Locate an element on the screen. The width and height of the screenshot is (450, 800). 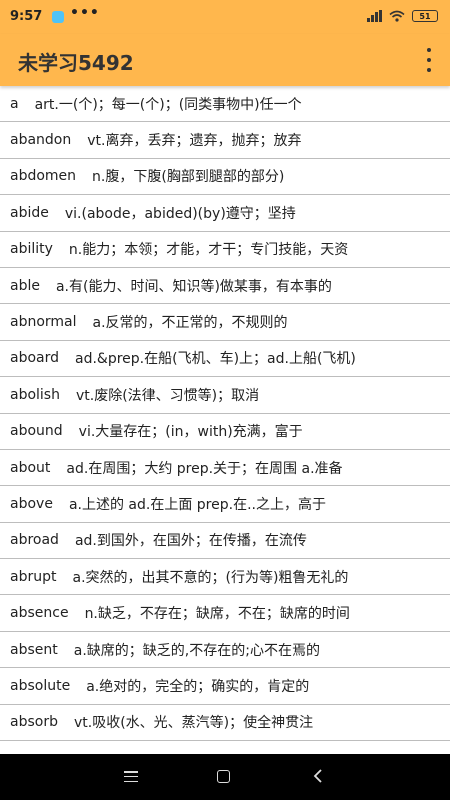
word-text: abdomen is located at coordinates (43, 176).